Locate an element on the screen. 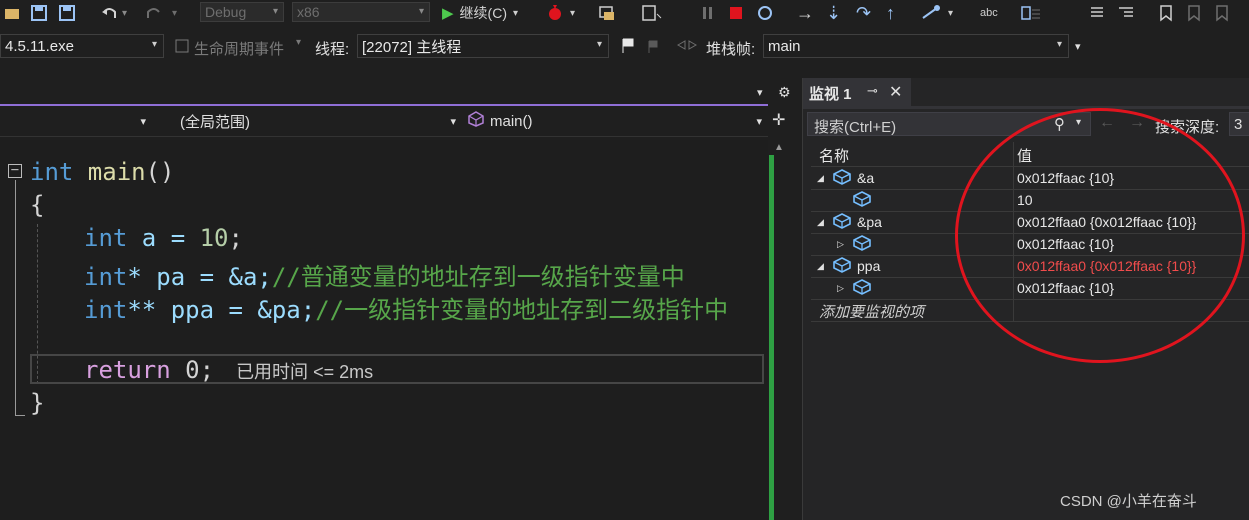 This screenshot has width=1249, height=520. prev-bookmark-icon is located at coordinates (1194, 13).